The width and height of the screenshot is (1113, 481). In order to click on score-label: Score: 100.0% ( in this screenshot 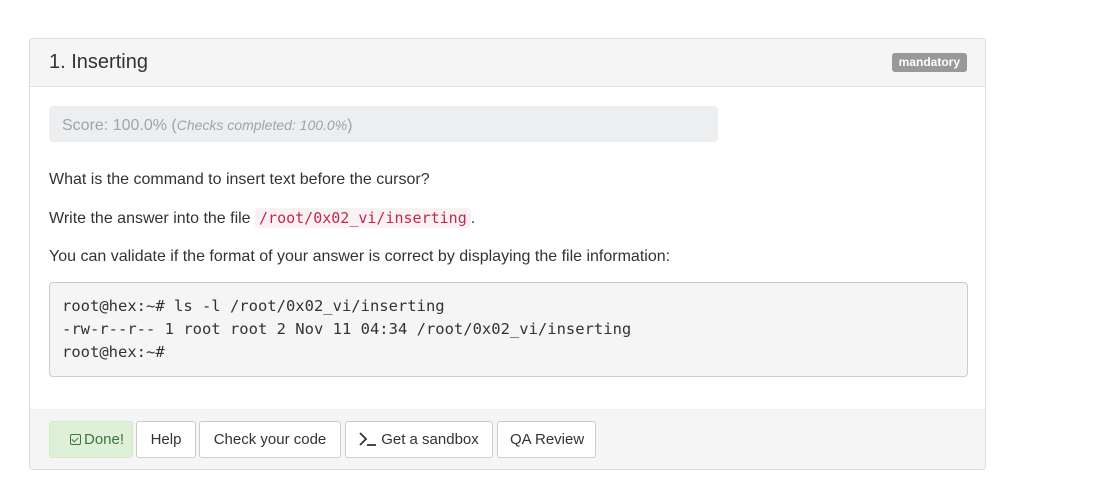, I will do `click(119, 125)`.